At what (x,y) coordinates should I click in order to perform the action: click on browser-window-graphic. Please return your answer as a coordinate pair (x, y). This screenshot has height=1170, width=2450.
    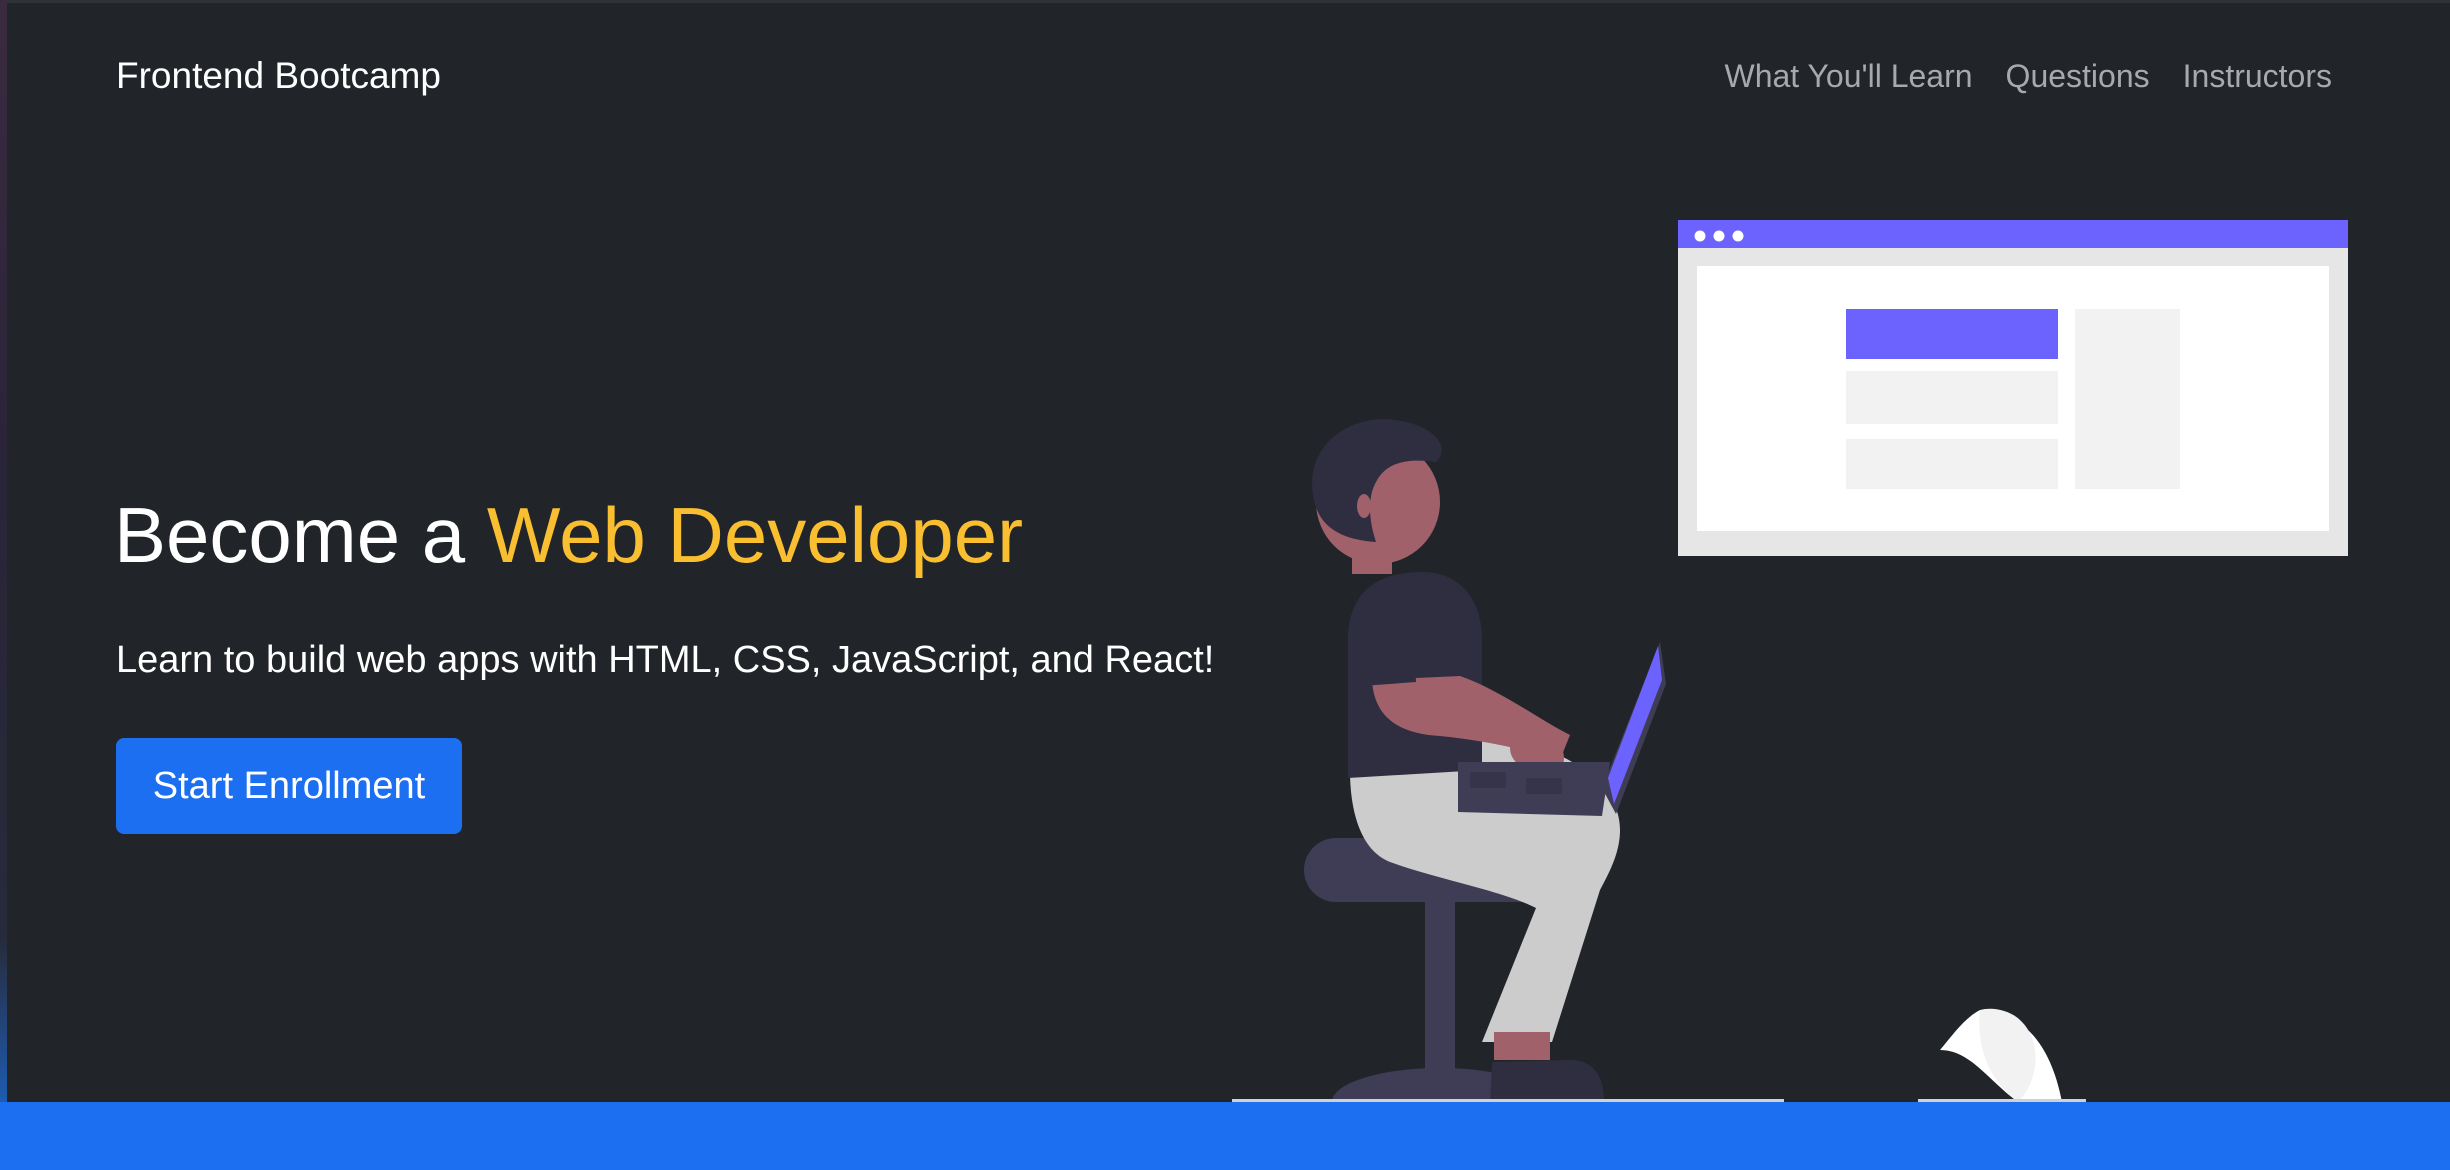
    Looking at the image, I should click on (2013, 388).